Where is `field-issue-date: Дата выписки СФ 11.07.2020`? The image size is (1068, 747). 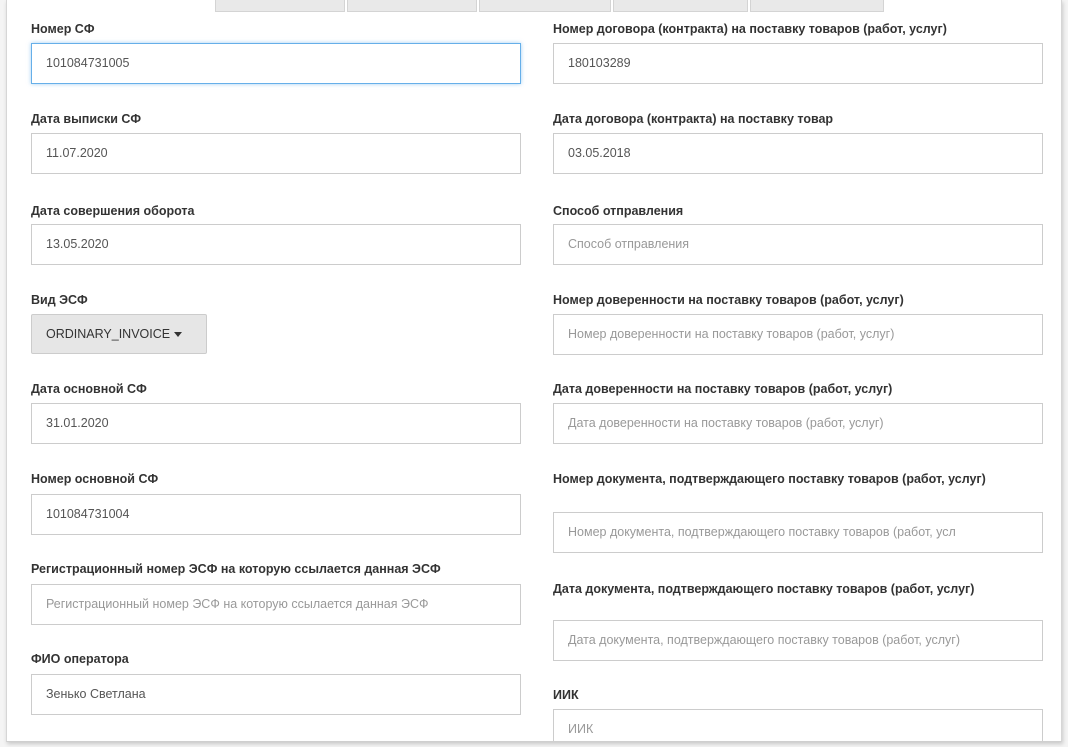 field-issue-date: Дата выписки СФ 11.07.2020 is located at coordinates (276, 146).